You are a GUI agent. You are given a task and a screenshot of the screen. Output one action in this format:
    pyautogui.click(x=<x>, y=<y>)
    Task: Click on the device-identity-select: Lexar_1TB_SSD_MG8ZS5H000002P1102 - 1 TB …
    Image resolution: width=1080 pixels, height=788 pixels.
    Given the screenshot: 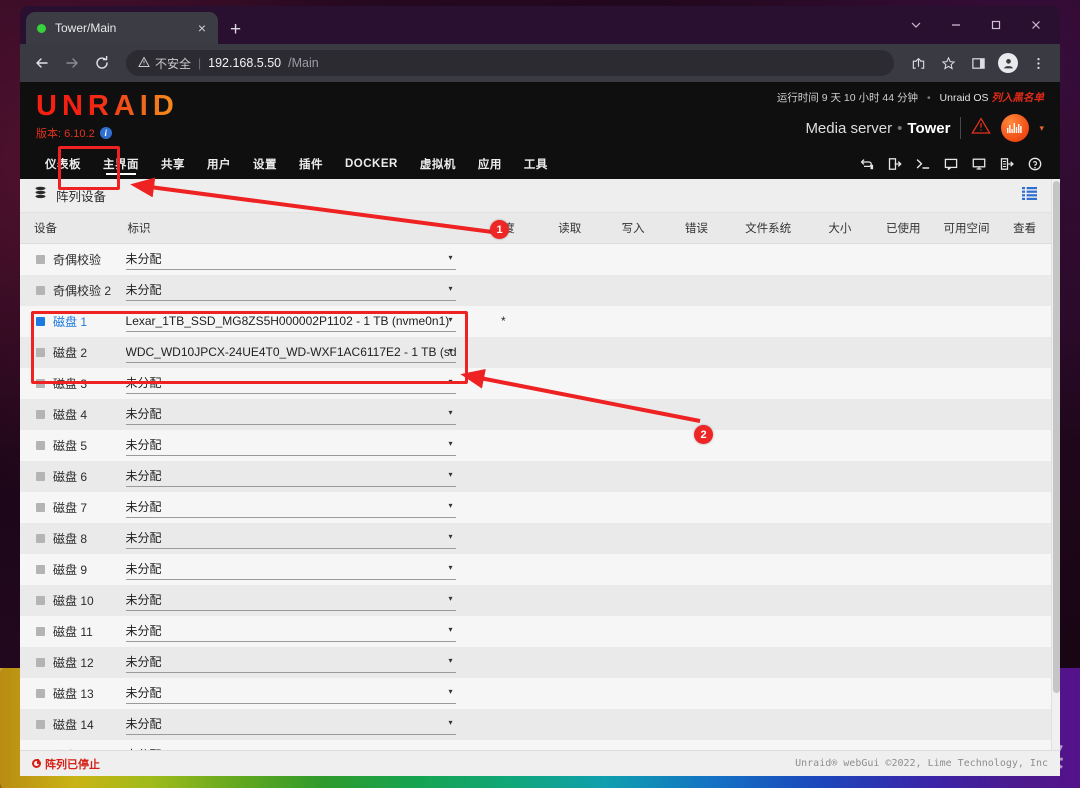 What is the action you would take?
    pyautogui.click(x=291, y=321)
    